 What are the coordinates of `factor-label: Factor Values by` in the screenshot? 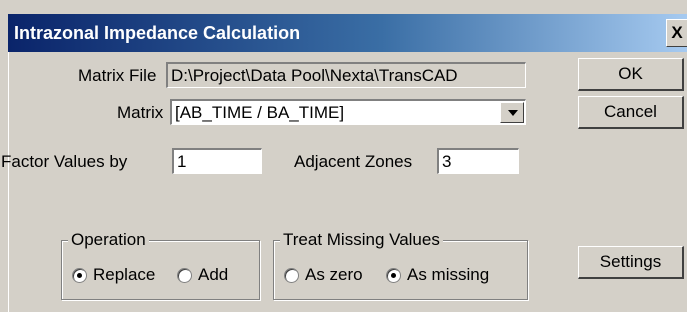 It's located at (64, 161).